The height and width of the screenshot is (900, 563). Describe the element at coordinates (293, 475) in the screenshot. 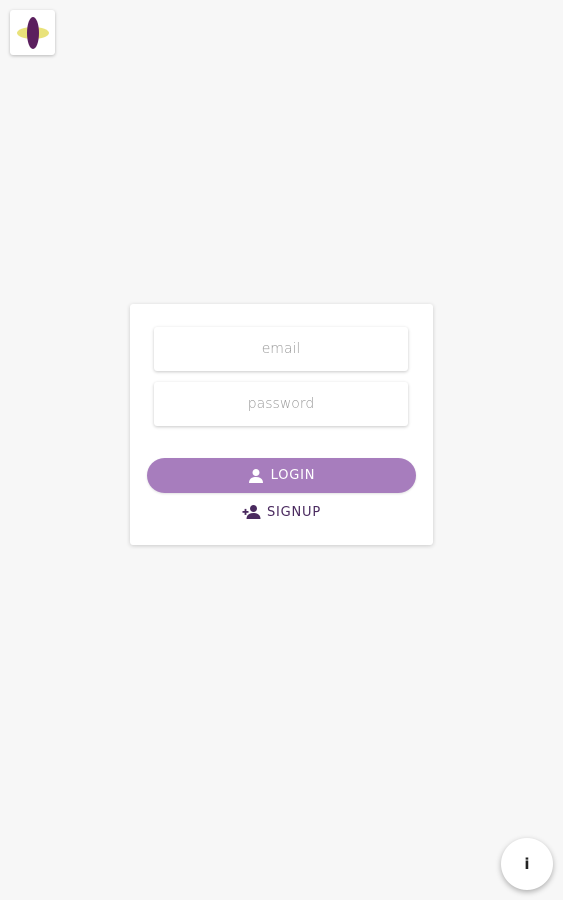

I see `login-button-label: LOGIN` at that location.